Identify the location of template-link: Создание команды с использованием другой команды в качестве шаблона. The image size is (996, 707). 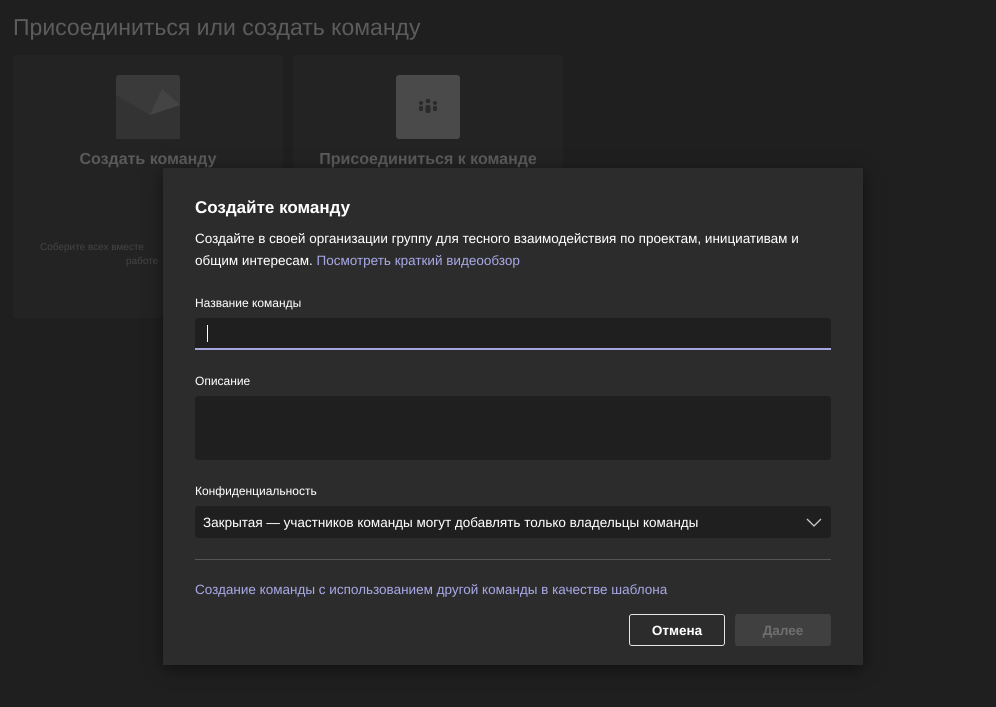
(431, 589).